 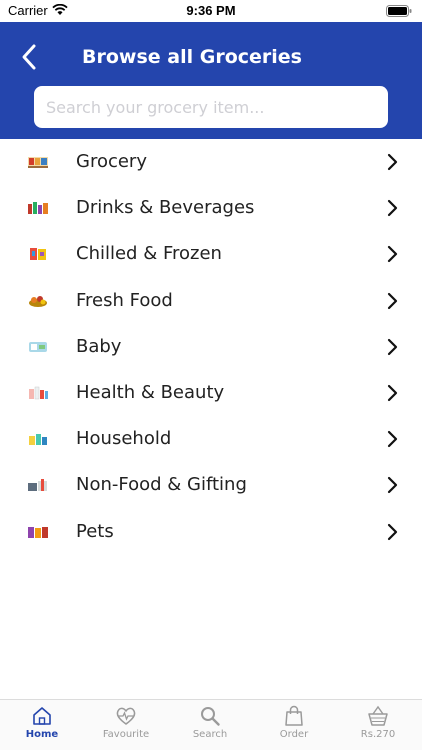 What do you see at coordinates (192, 57) in the screenshot?
I see `page-title: Browse all Groceries` at bounding box center [192, 57].